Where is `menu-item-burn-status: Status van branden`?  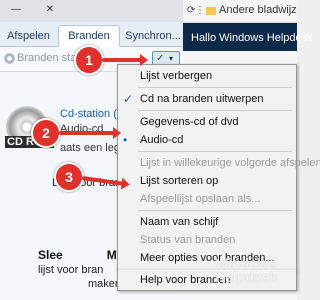 menu-item-burn-status: Status van branden is located at coordinates (188, 240).